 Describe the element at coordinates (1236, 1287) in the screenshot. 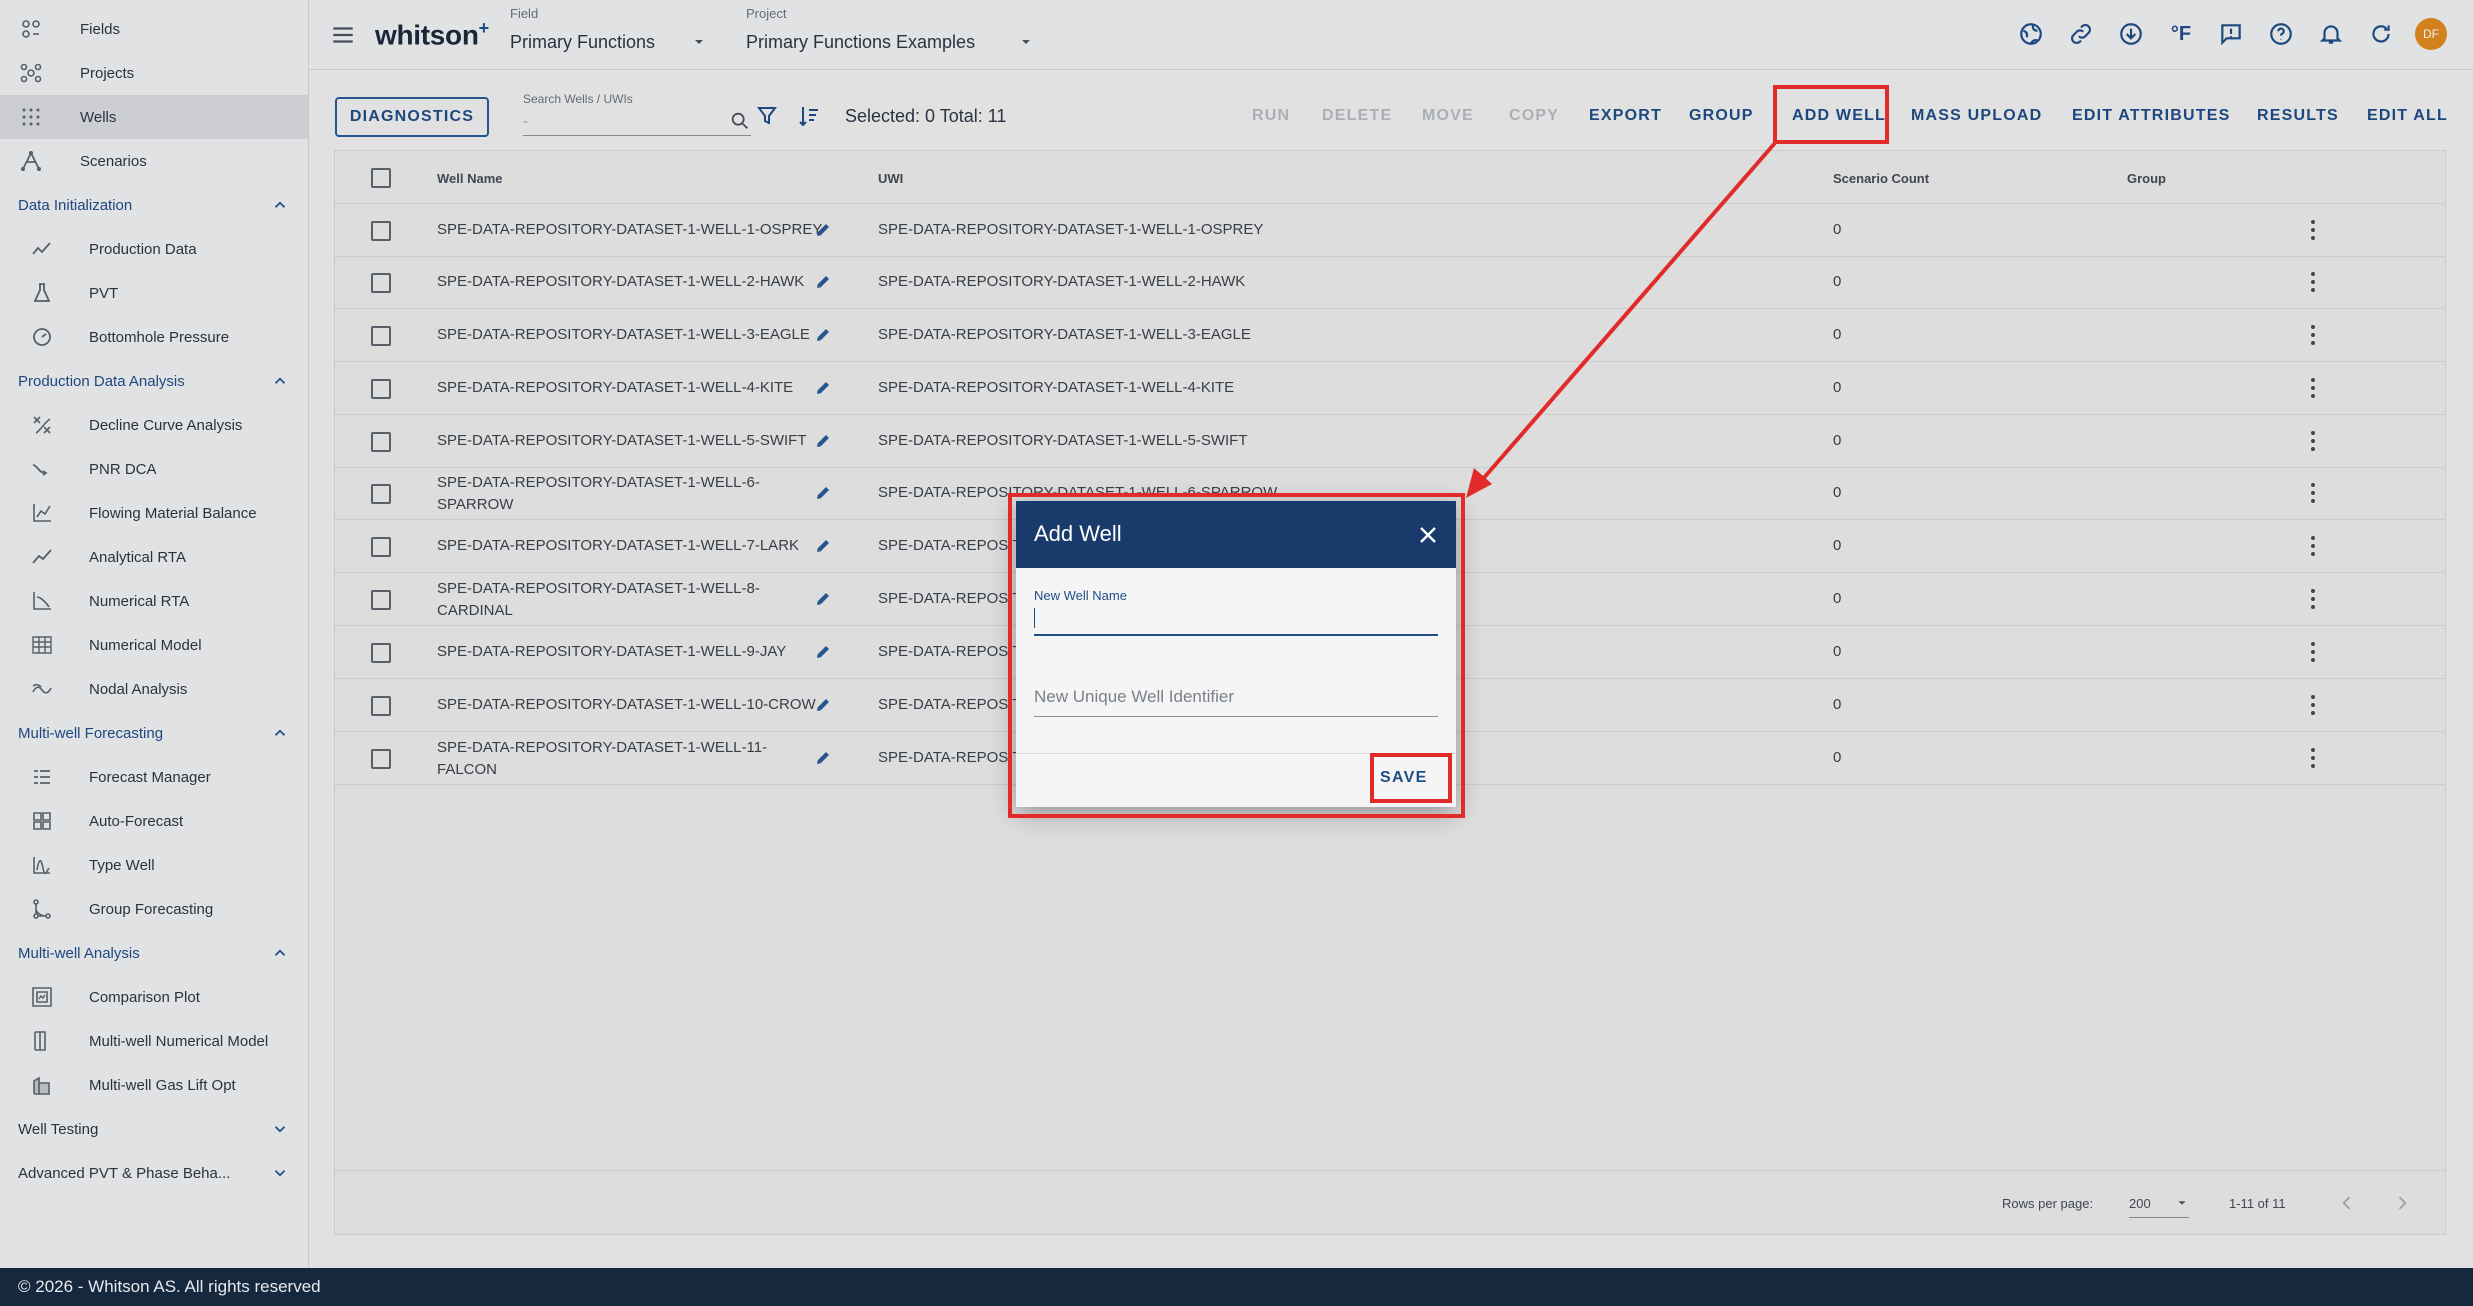

I see `page-footer: © 2026 - Whitson AS. All rights reserved` at that location.